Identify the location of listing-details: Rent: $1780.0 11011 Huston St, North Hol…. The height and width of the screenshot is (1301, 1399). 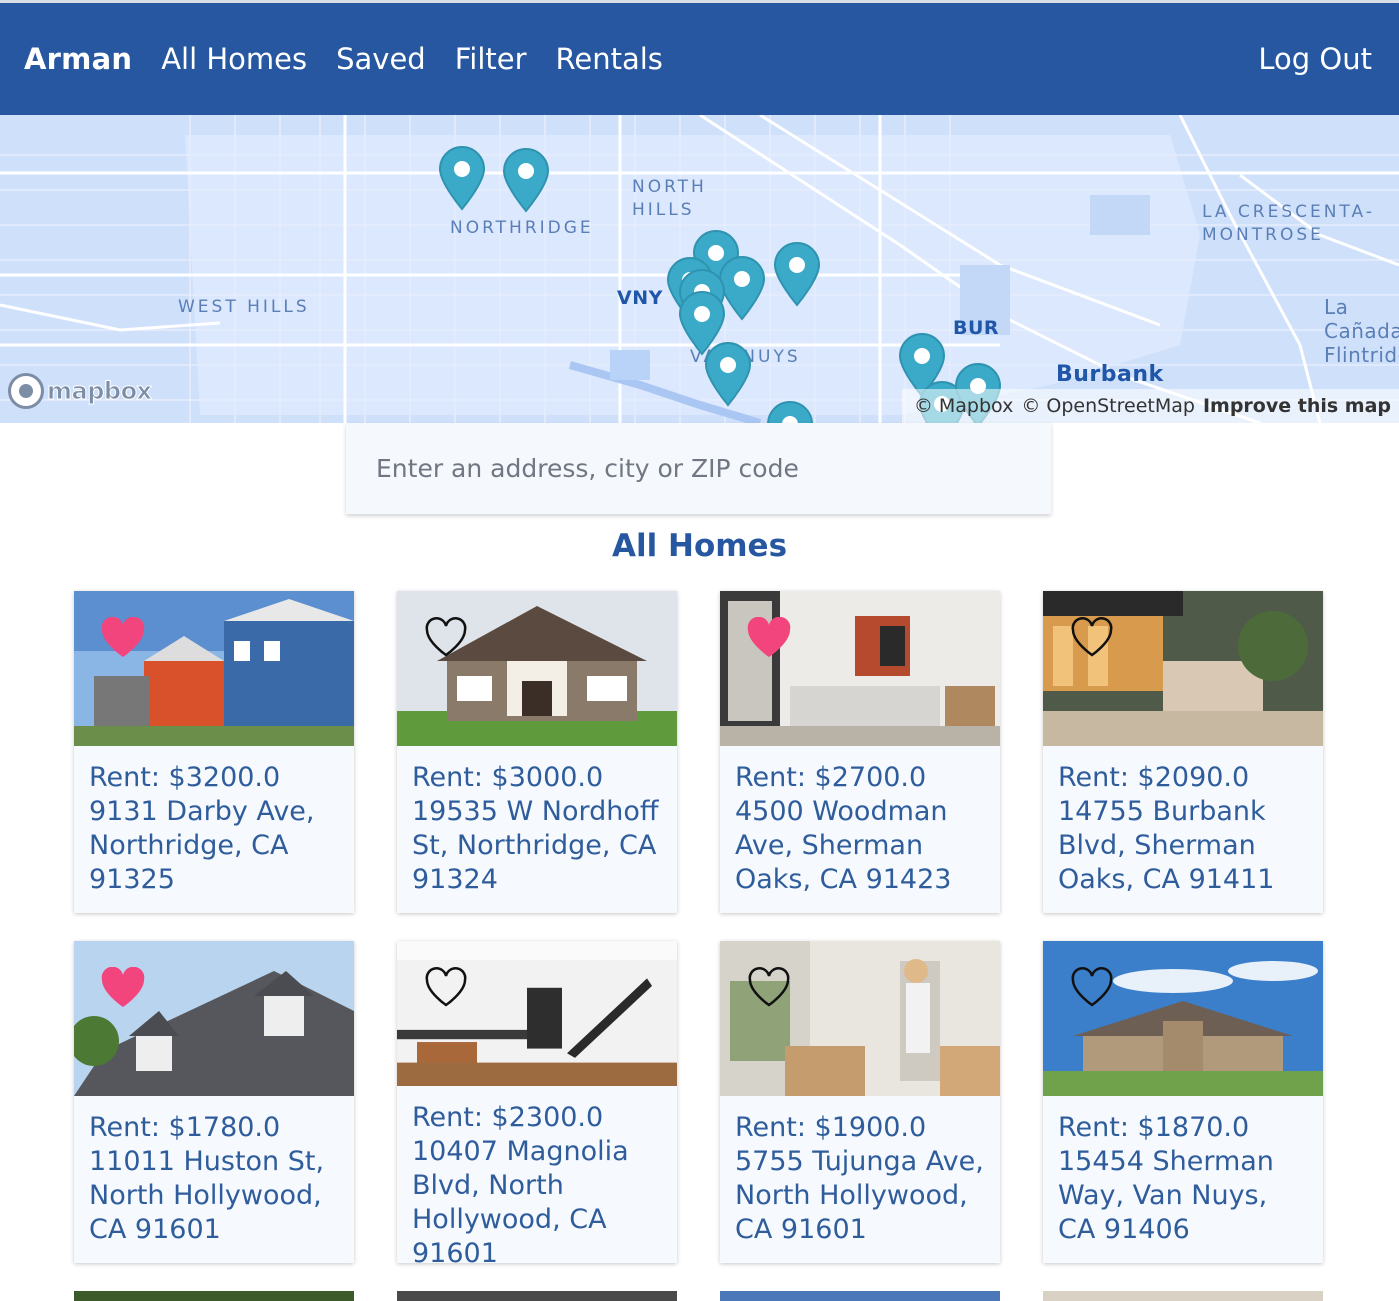
(214, 1176).